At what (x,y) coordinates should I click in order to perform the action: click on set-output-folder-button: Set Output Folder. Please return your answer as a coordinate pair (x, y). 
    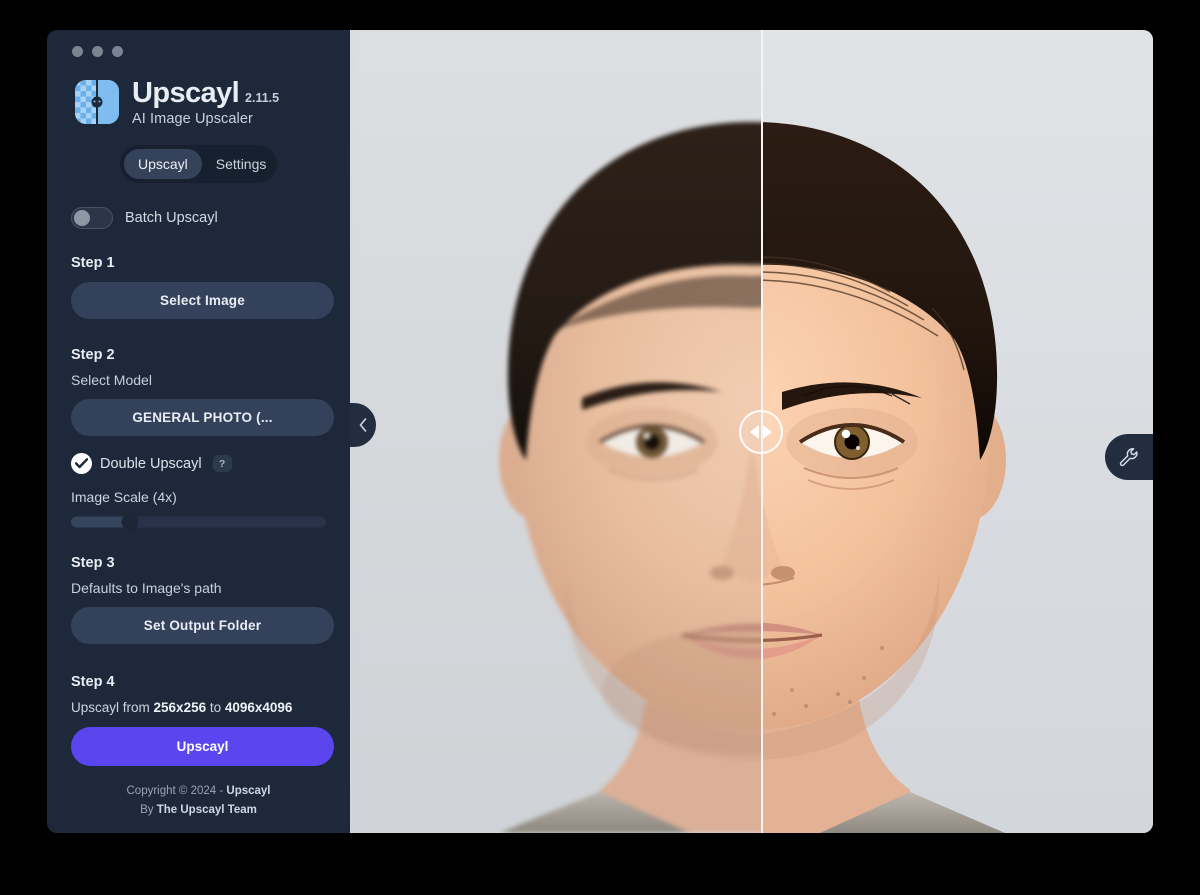
    Looking at the image, I should click on (202, 625).